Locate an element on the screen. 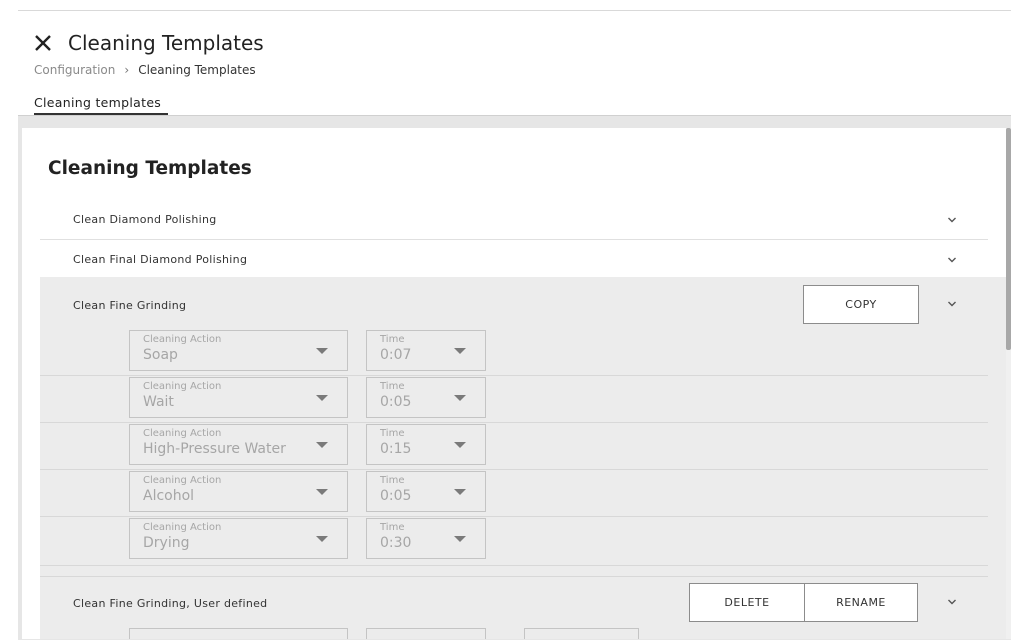 This screenshot has width=1011, height=640. panel-title: Cleaning Templates is located at coordinates (150, 168).